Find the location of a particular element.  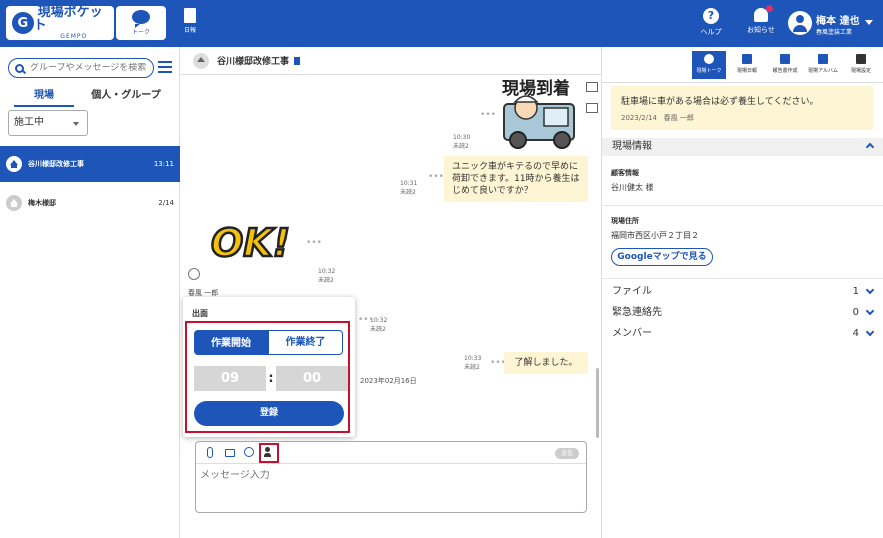

notification-button: お知らせ is located at coordinates (761, 20).